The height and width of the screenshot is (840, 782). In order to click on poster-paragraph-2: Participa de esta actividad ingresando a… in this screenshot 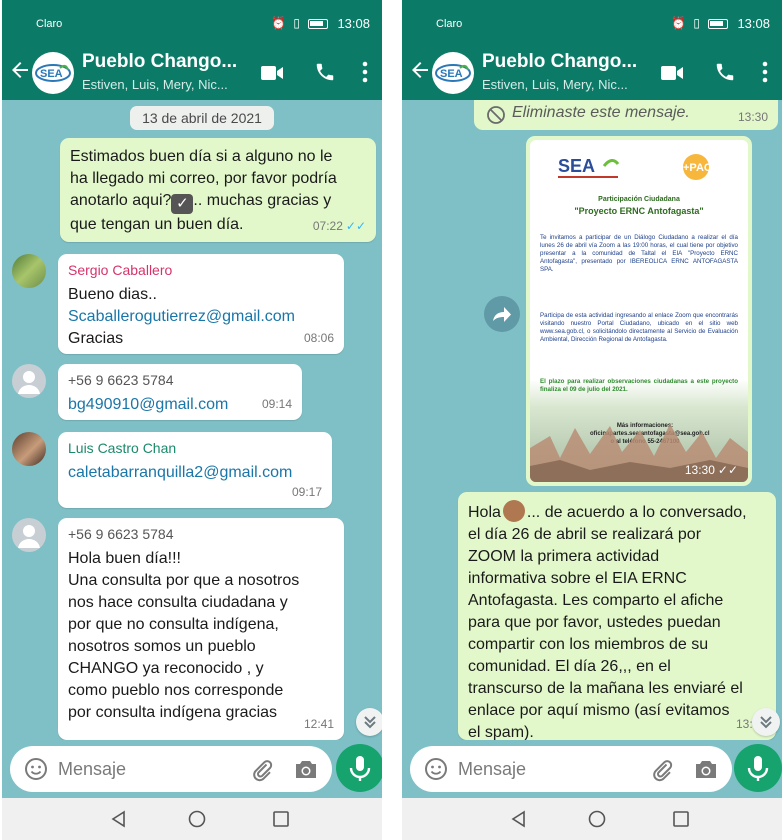, I will do `click(639, 327)`.